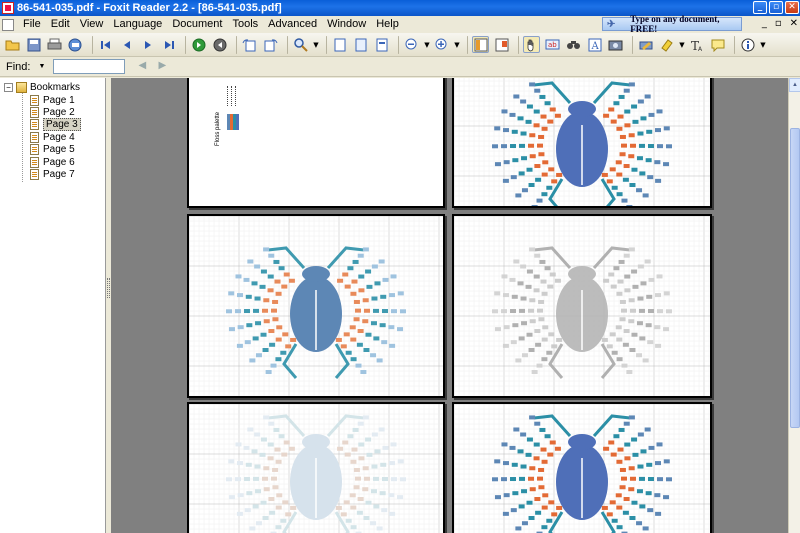  I want to click on palette-heading: Floss palette, so click(218, 128).